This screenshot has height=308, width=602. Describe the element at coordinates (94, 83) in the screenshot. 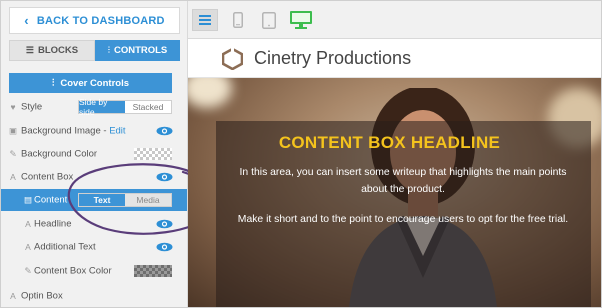

I see `cover-controls-label: Cover Controls` at that location.